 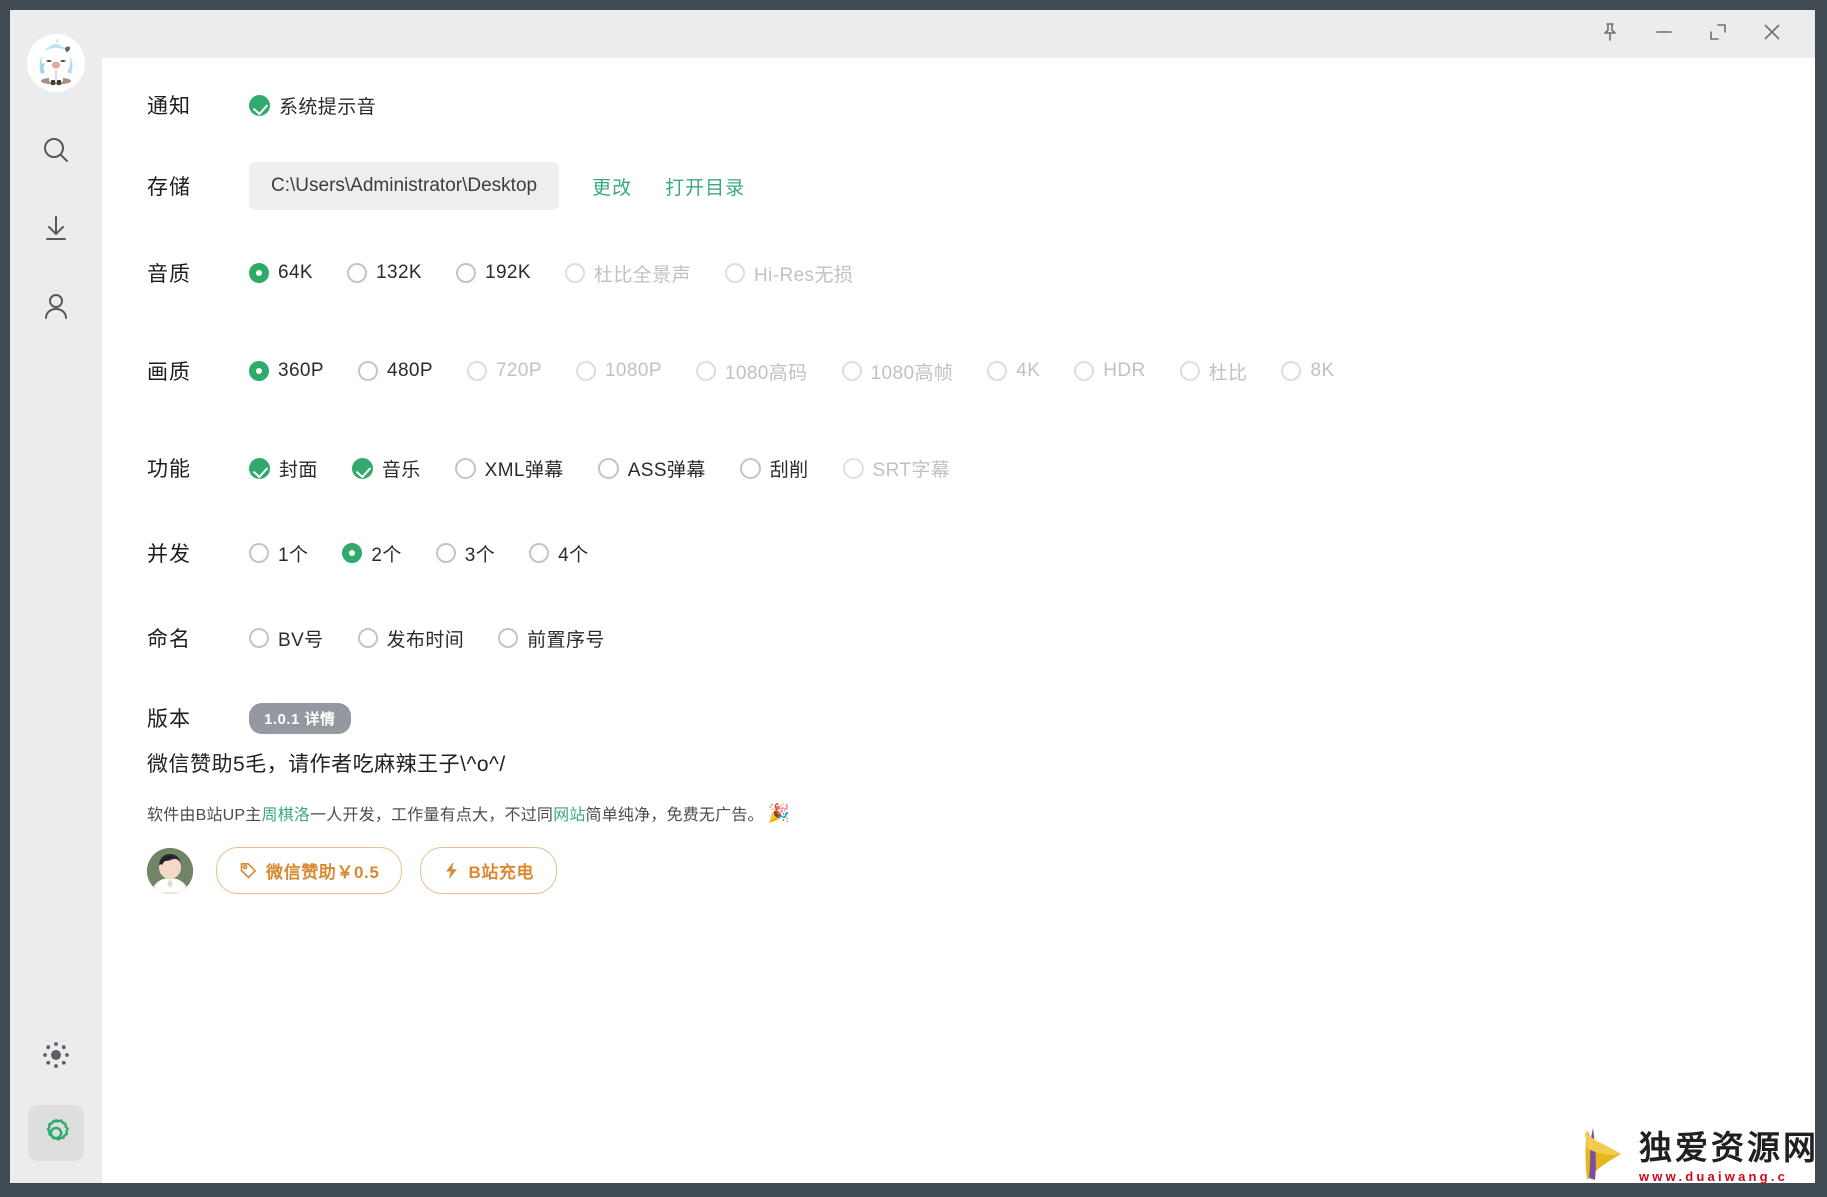 I want to click on maximize-icon, so click(x=1718, y=34).